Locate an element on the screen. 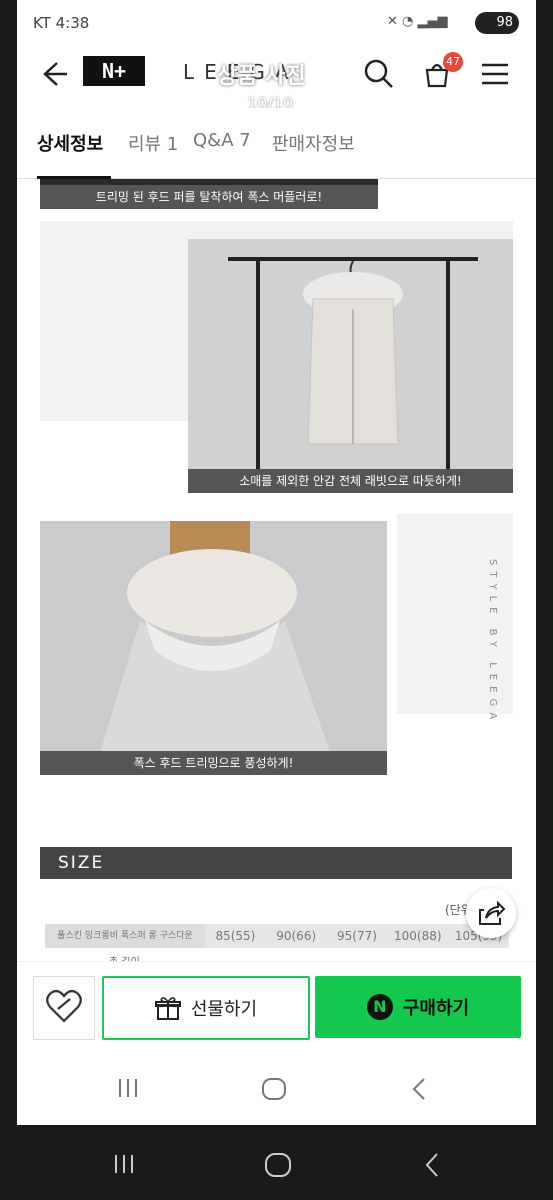 The height and width of the screenshot is (1200, 553). vest-on-rack-image is located at coordinates (350, 354).